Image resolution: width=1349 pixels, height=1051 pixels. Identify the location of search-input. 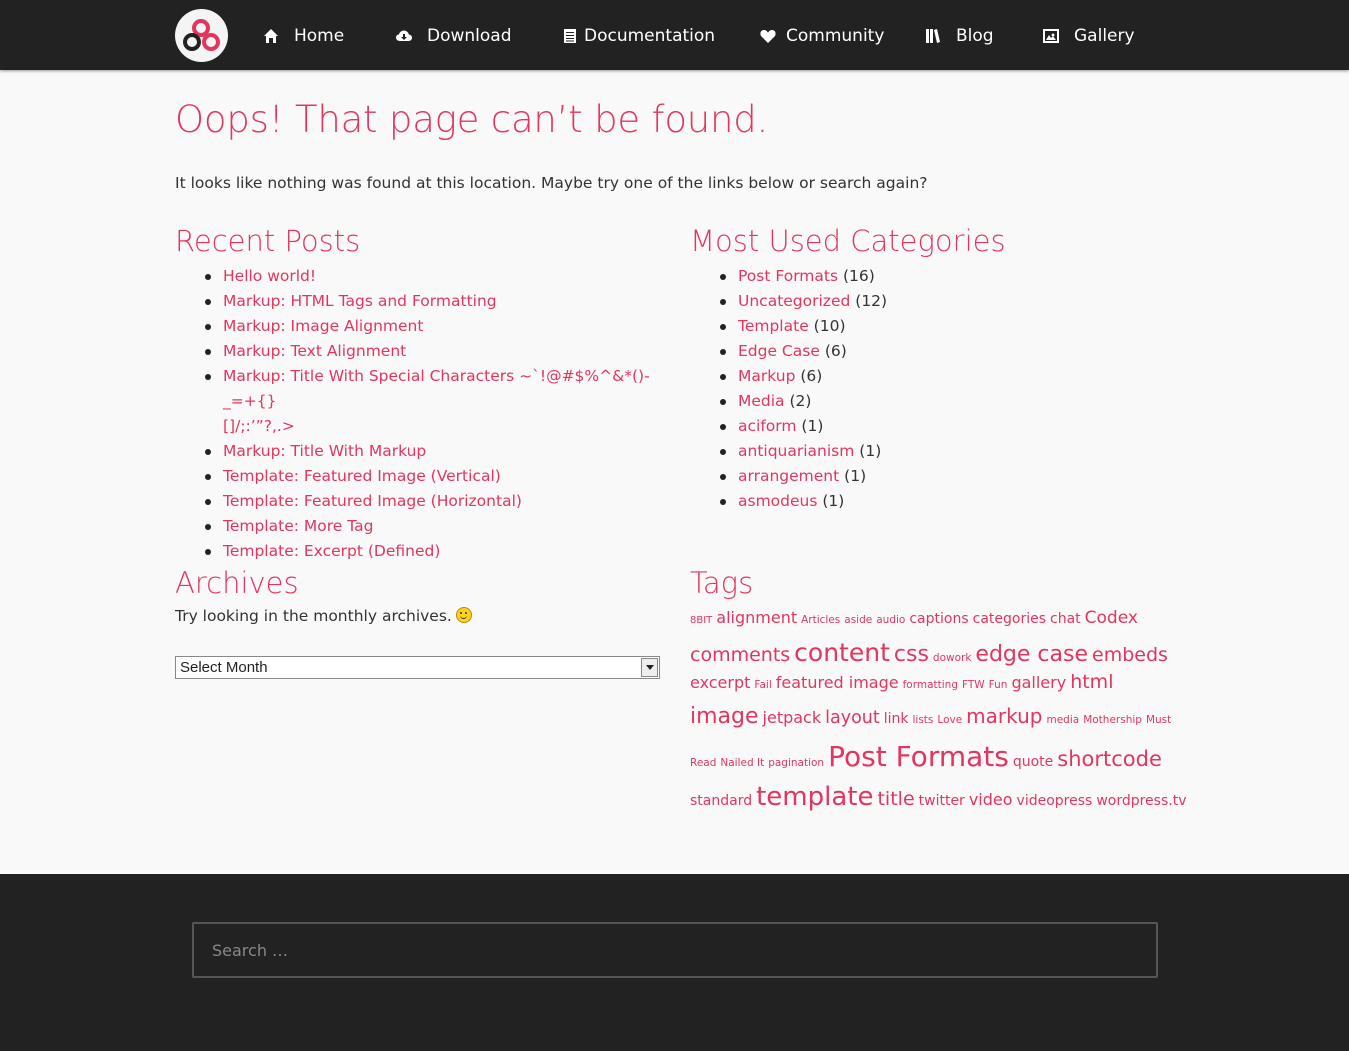
(683, 950).